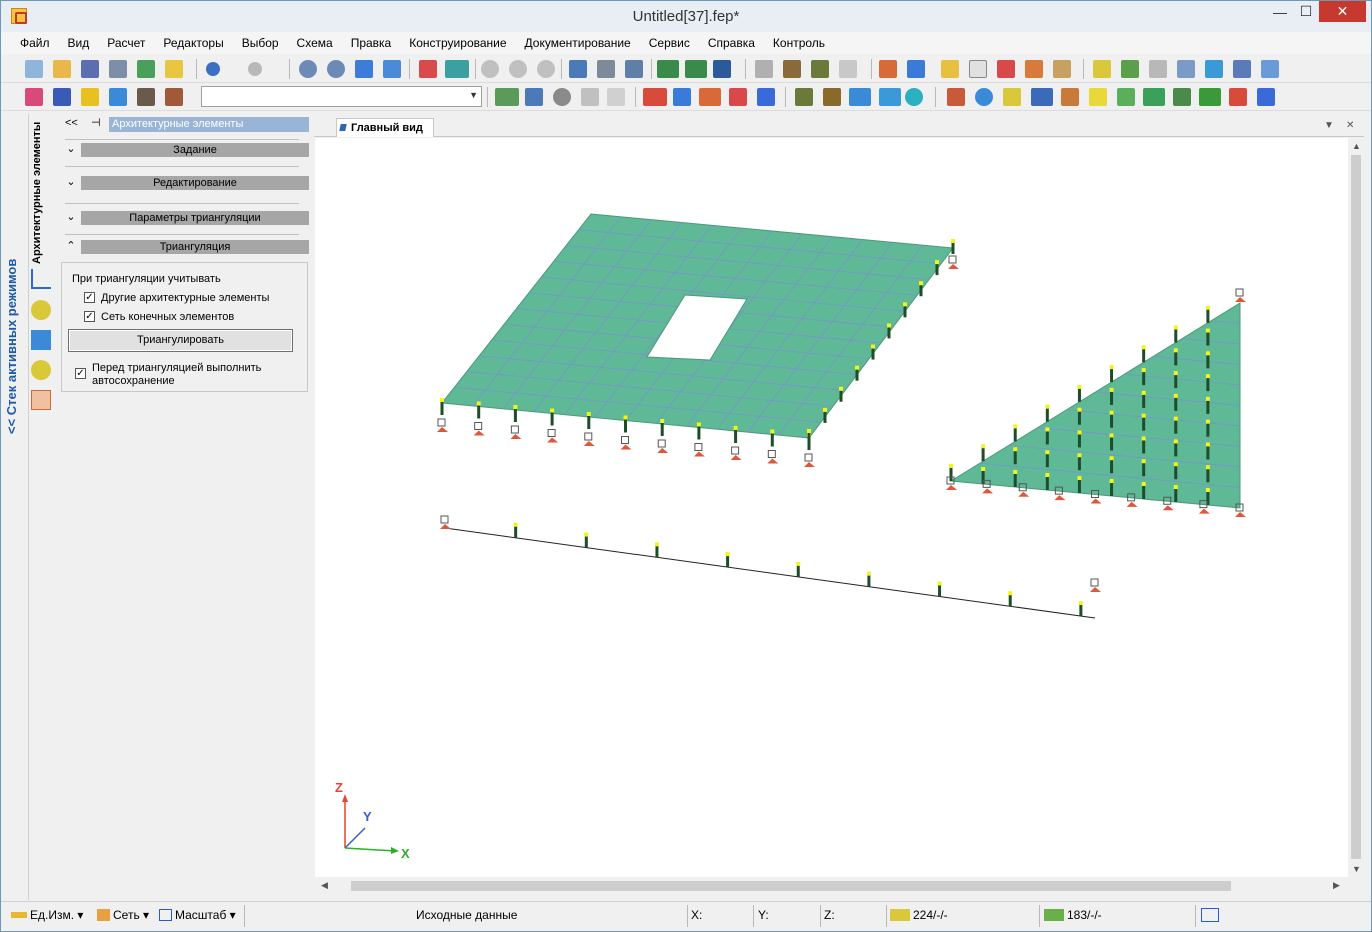 This screenshot has height=932, width=1372. Describe the element at coordinates (1266, 97) in the screenshot. I see `palette-icon` at that location.